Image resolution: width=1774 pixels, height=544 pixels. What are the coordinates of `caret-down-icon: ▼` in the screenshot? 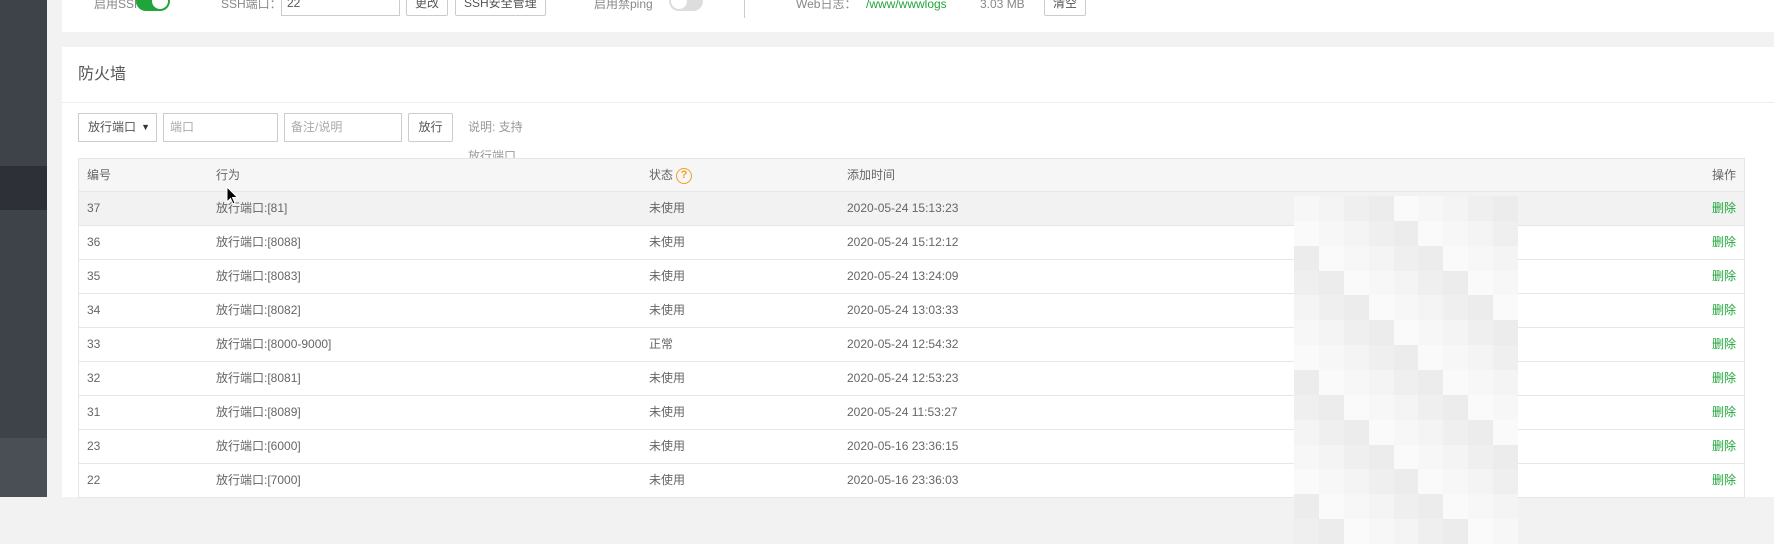 It's located at (145, 127).